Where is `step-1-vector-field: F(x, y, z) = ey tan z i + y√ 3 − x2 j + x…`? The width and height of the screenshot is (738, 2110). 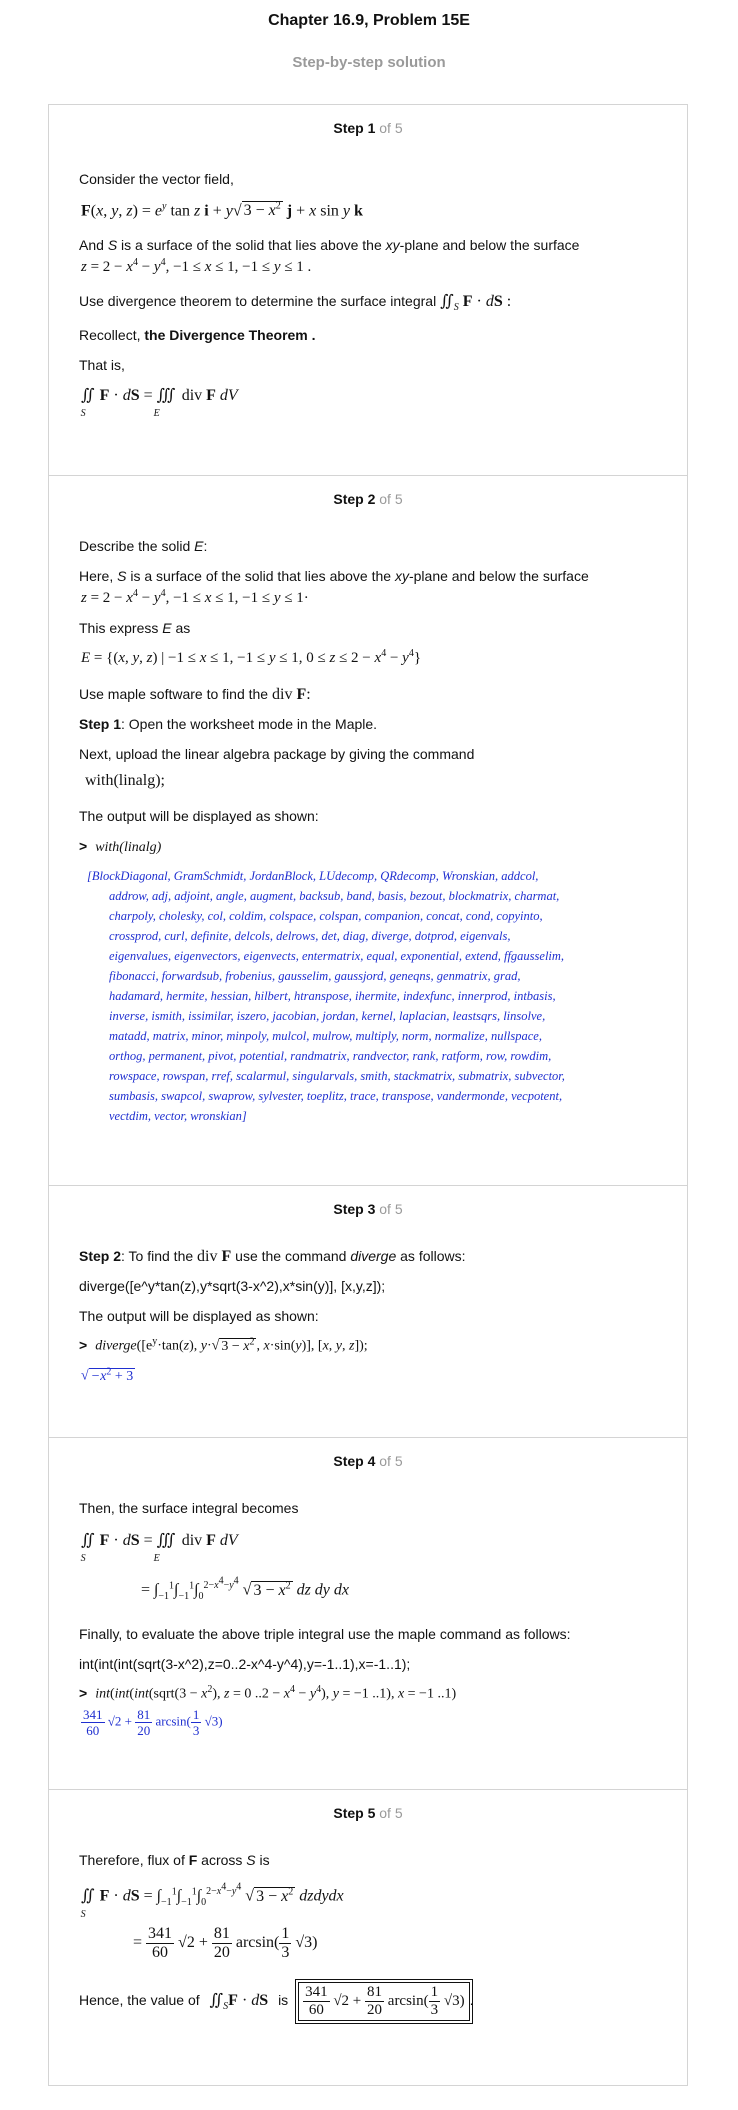 step-1-vector-field: F(x, y, z) = ey tan z i + y√ 3 − x2 j + x… is located at coordinates (222, 210).